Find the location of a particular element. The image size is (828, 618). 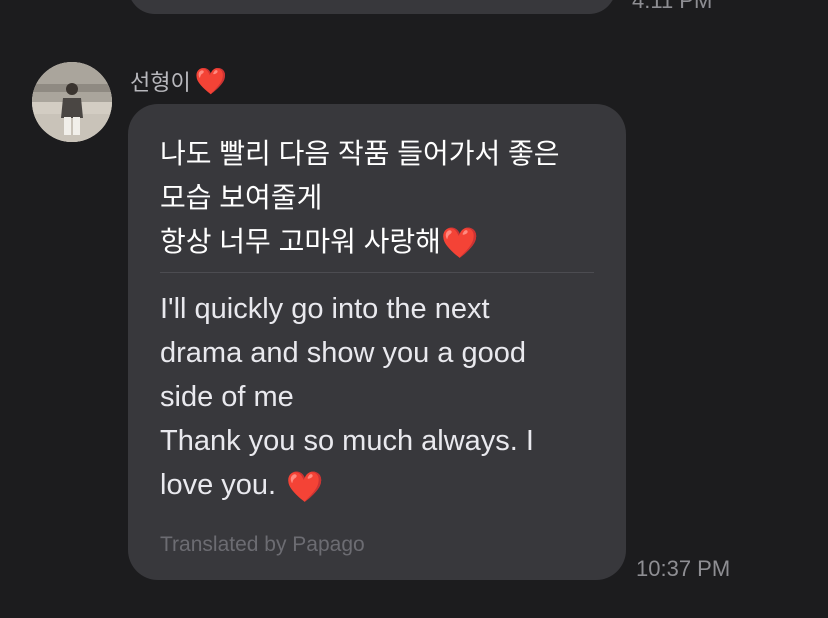

original-line: 나도 빨리 다음 작품 들어가서 좋은 is located at coordinates (360, 153).